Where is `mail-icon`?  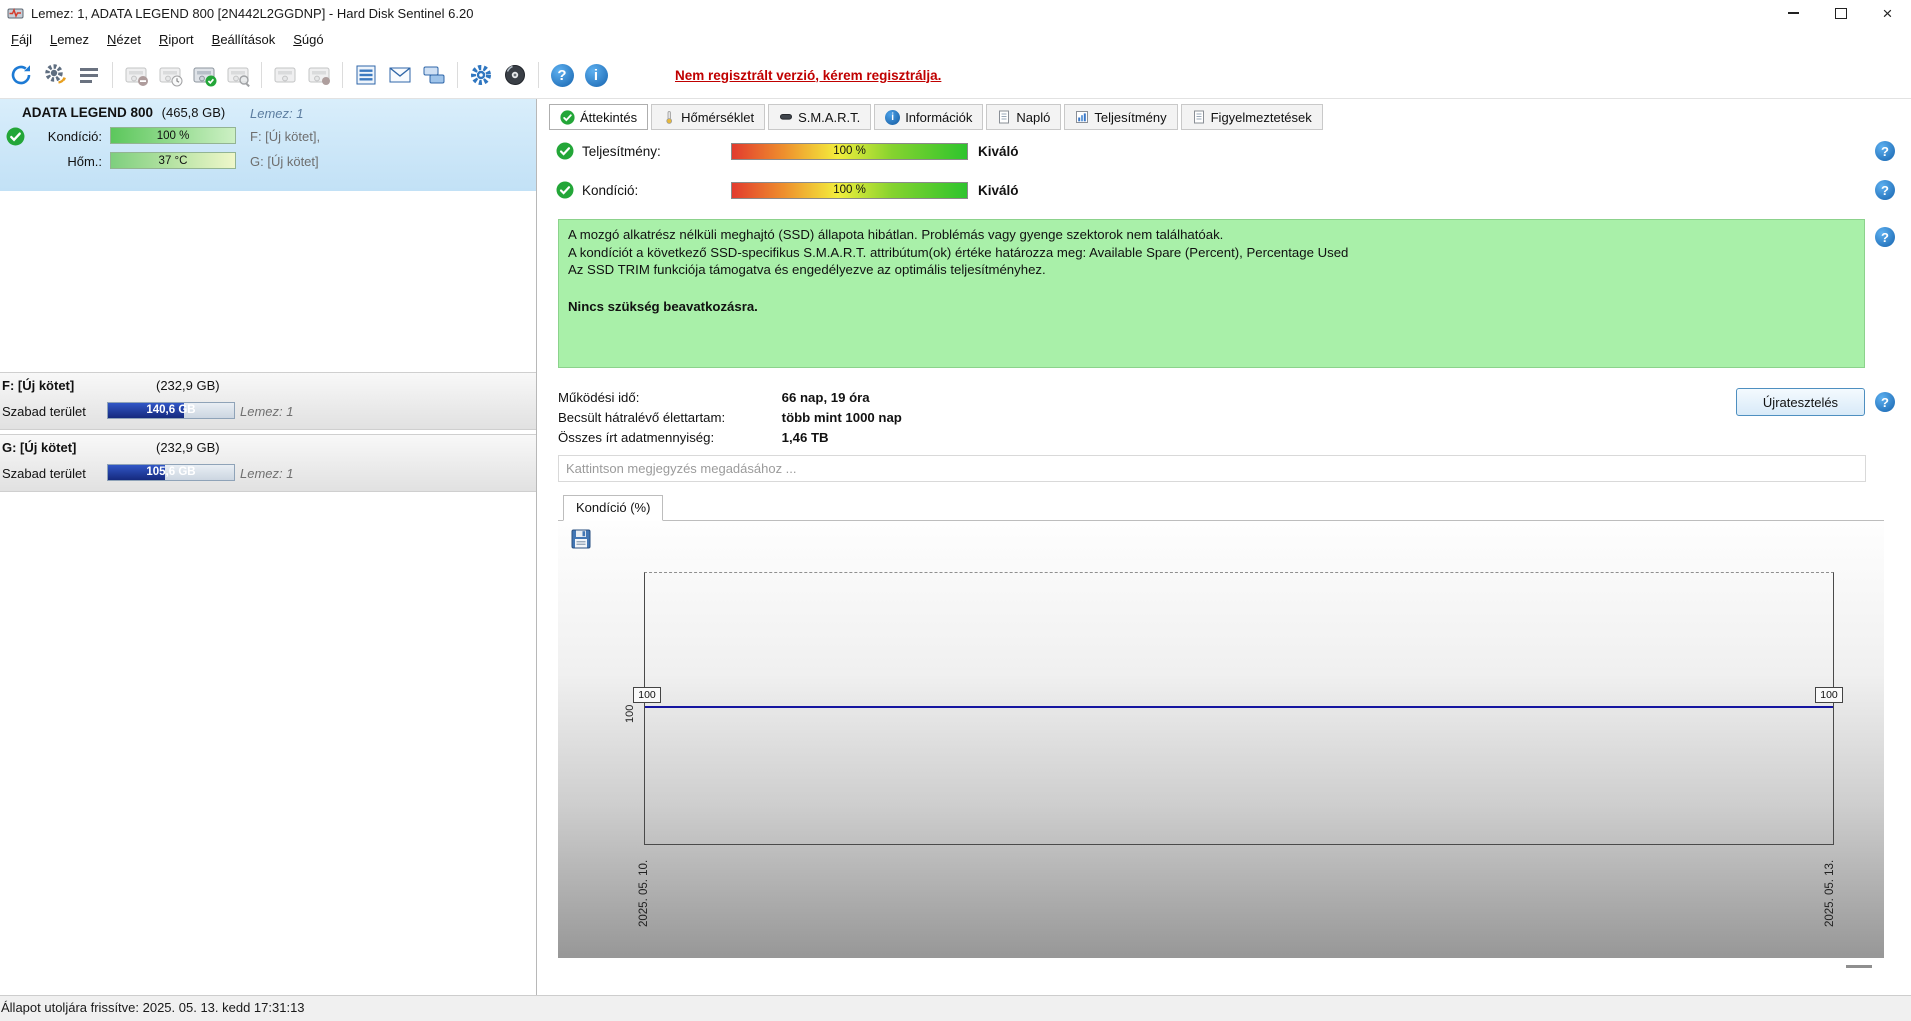 mail-icon is located at coordinates (400, 75).